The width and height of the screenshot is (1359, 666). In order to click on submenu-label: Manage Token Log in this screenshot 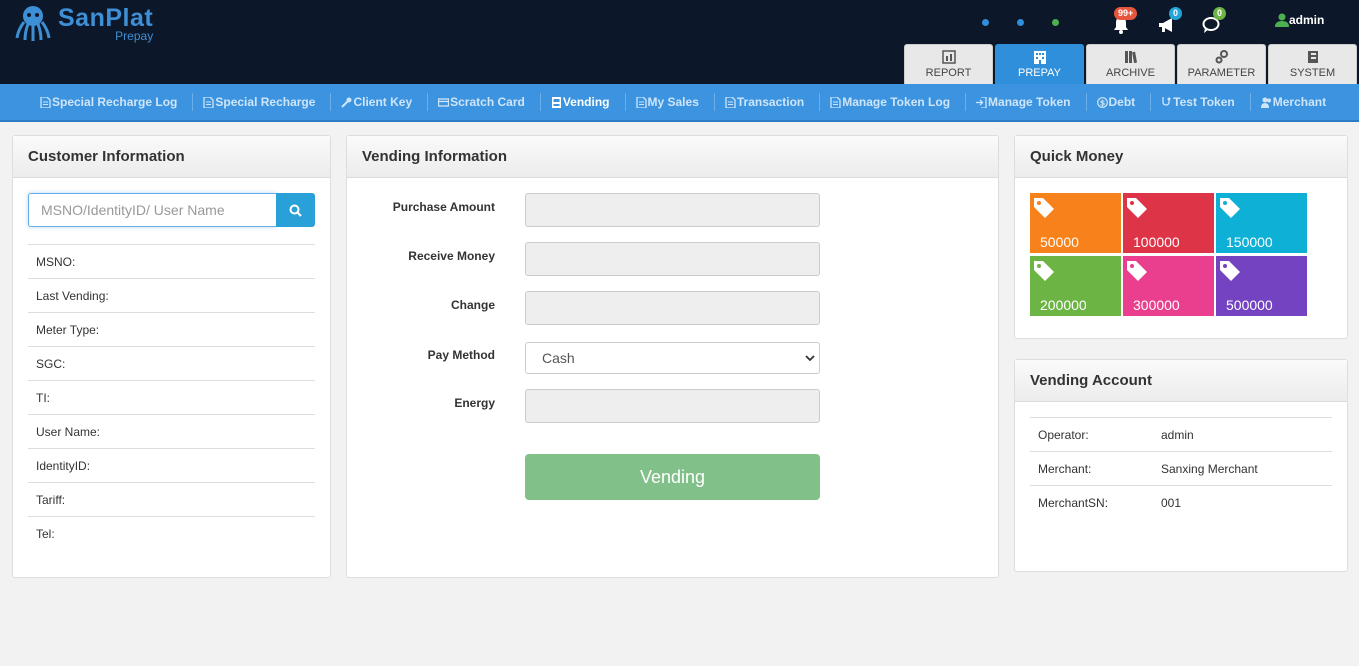, I will do `click(896, 102)`.